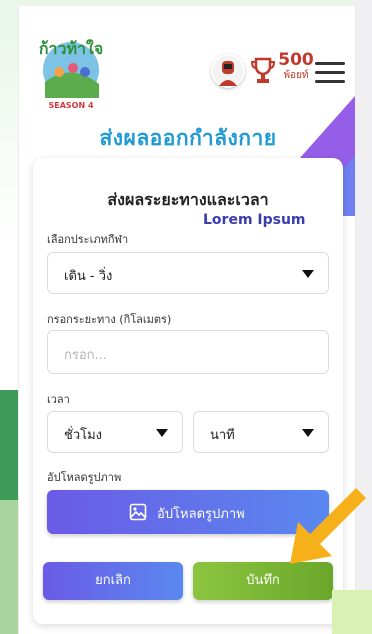  What do you see at coordinates (109, 319) in the screenshot?
I see `distance-label: กรอกระยะทาง (กิโลเมตร)` at bounding box center [109, 319].